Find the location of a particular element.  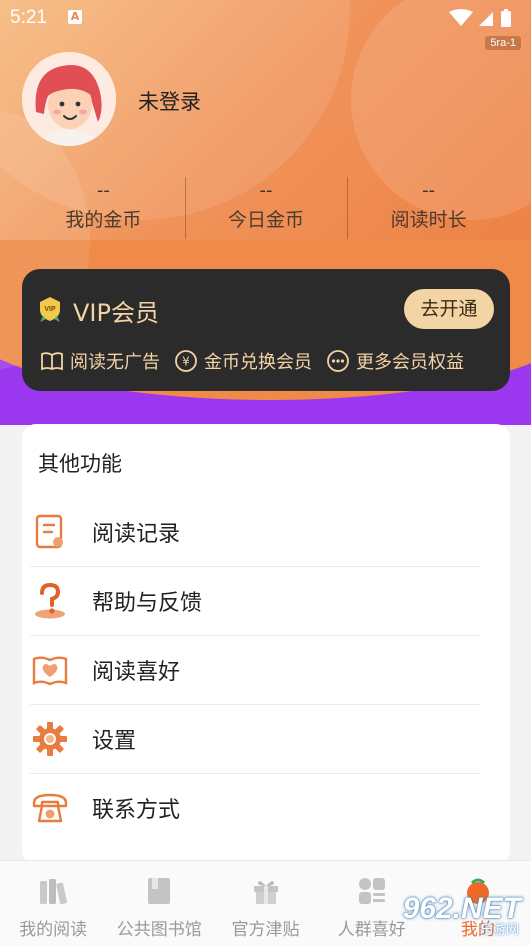

vip-open-button: 去开通 is located at coordinates (449, 309).